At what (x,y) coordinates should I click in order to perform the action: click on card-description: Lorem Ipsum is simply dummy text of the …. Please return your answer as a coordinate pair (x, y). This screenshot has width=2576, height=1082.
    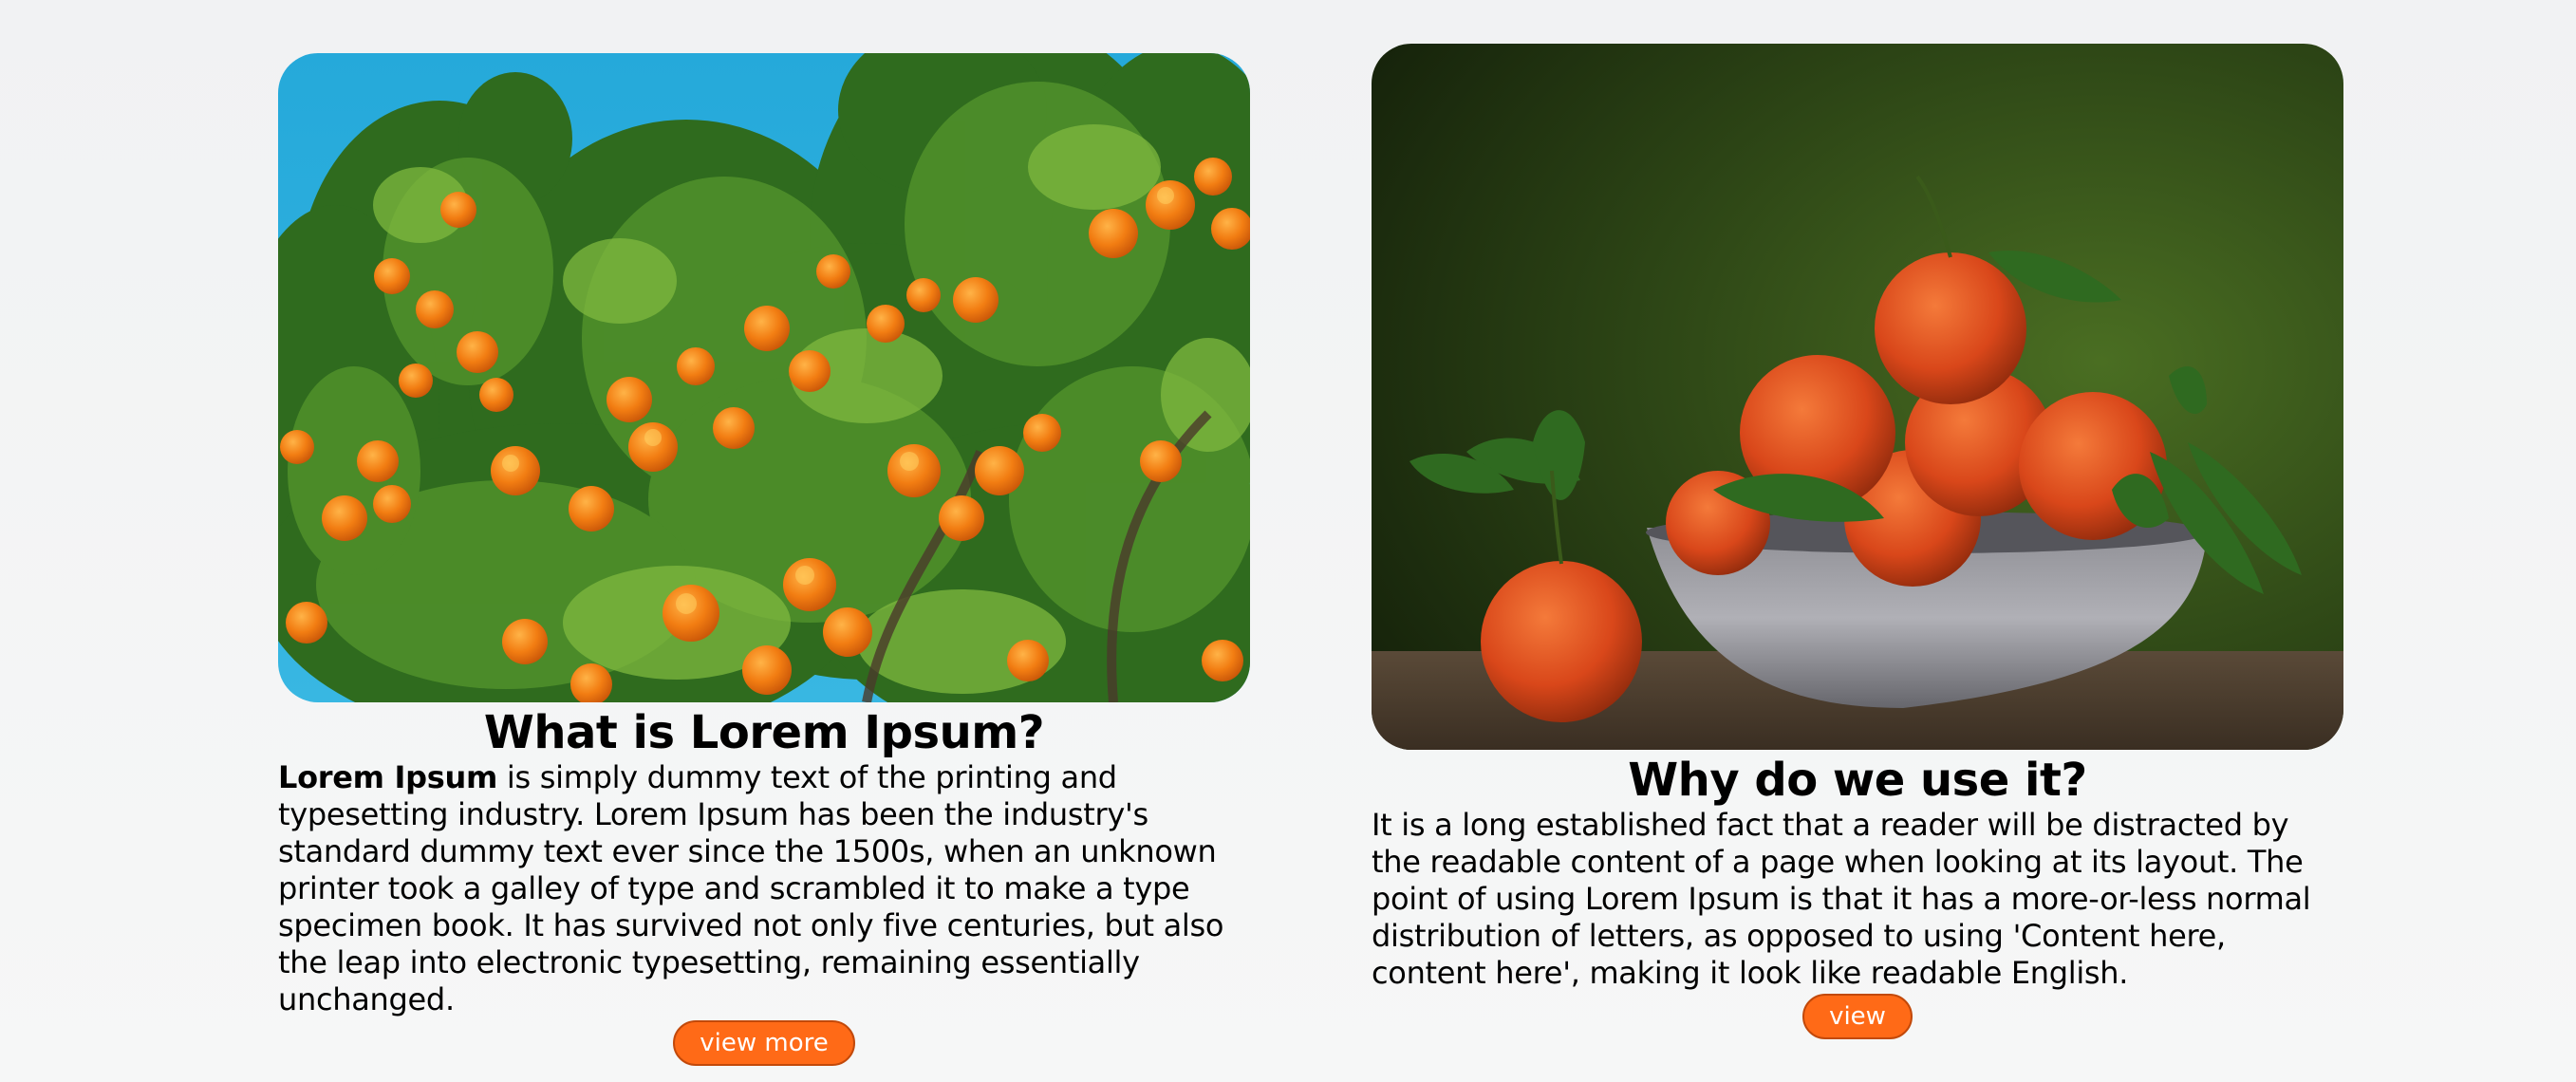
    Looking at the image, I should click on (764, 888).